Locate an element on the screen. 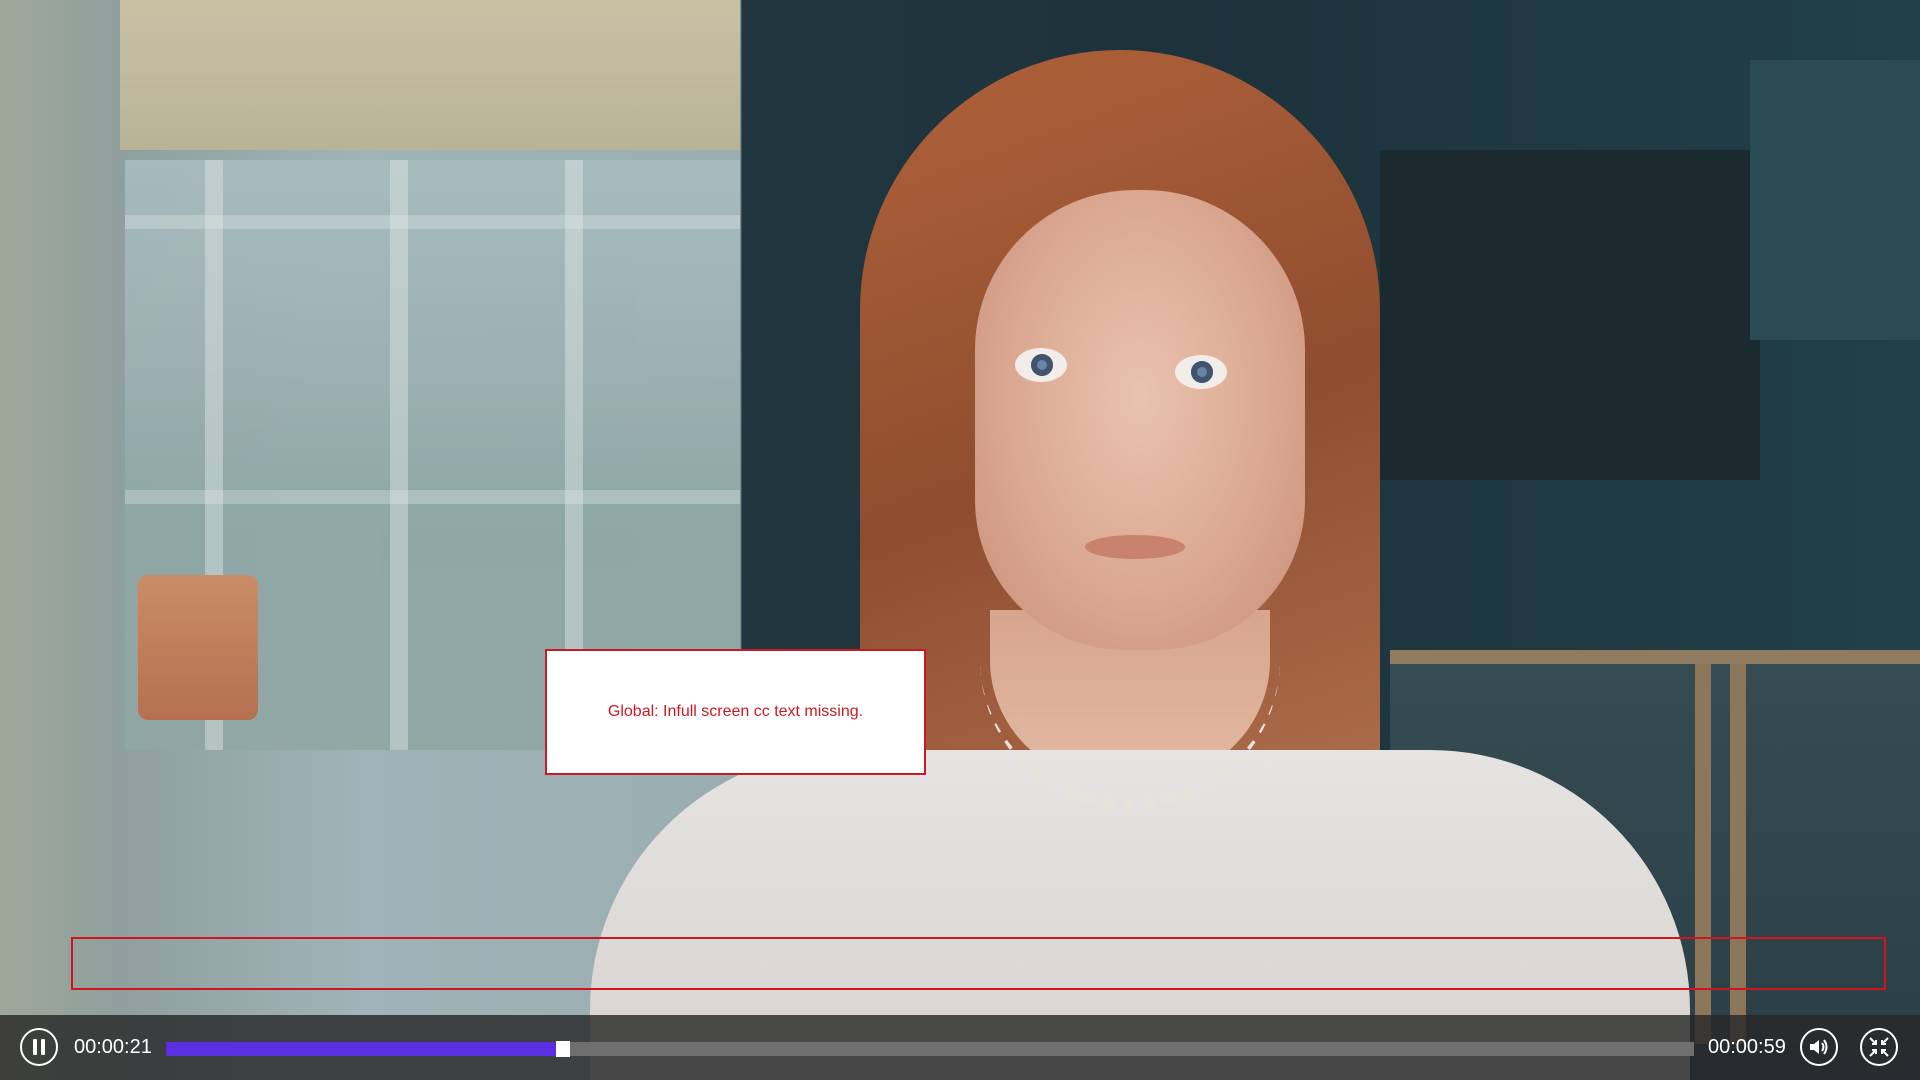 The width and height of the screenshot is (1920, 1080). background-chair is located at coordinates (198, 647).